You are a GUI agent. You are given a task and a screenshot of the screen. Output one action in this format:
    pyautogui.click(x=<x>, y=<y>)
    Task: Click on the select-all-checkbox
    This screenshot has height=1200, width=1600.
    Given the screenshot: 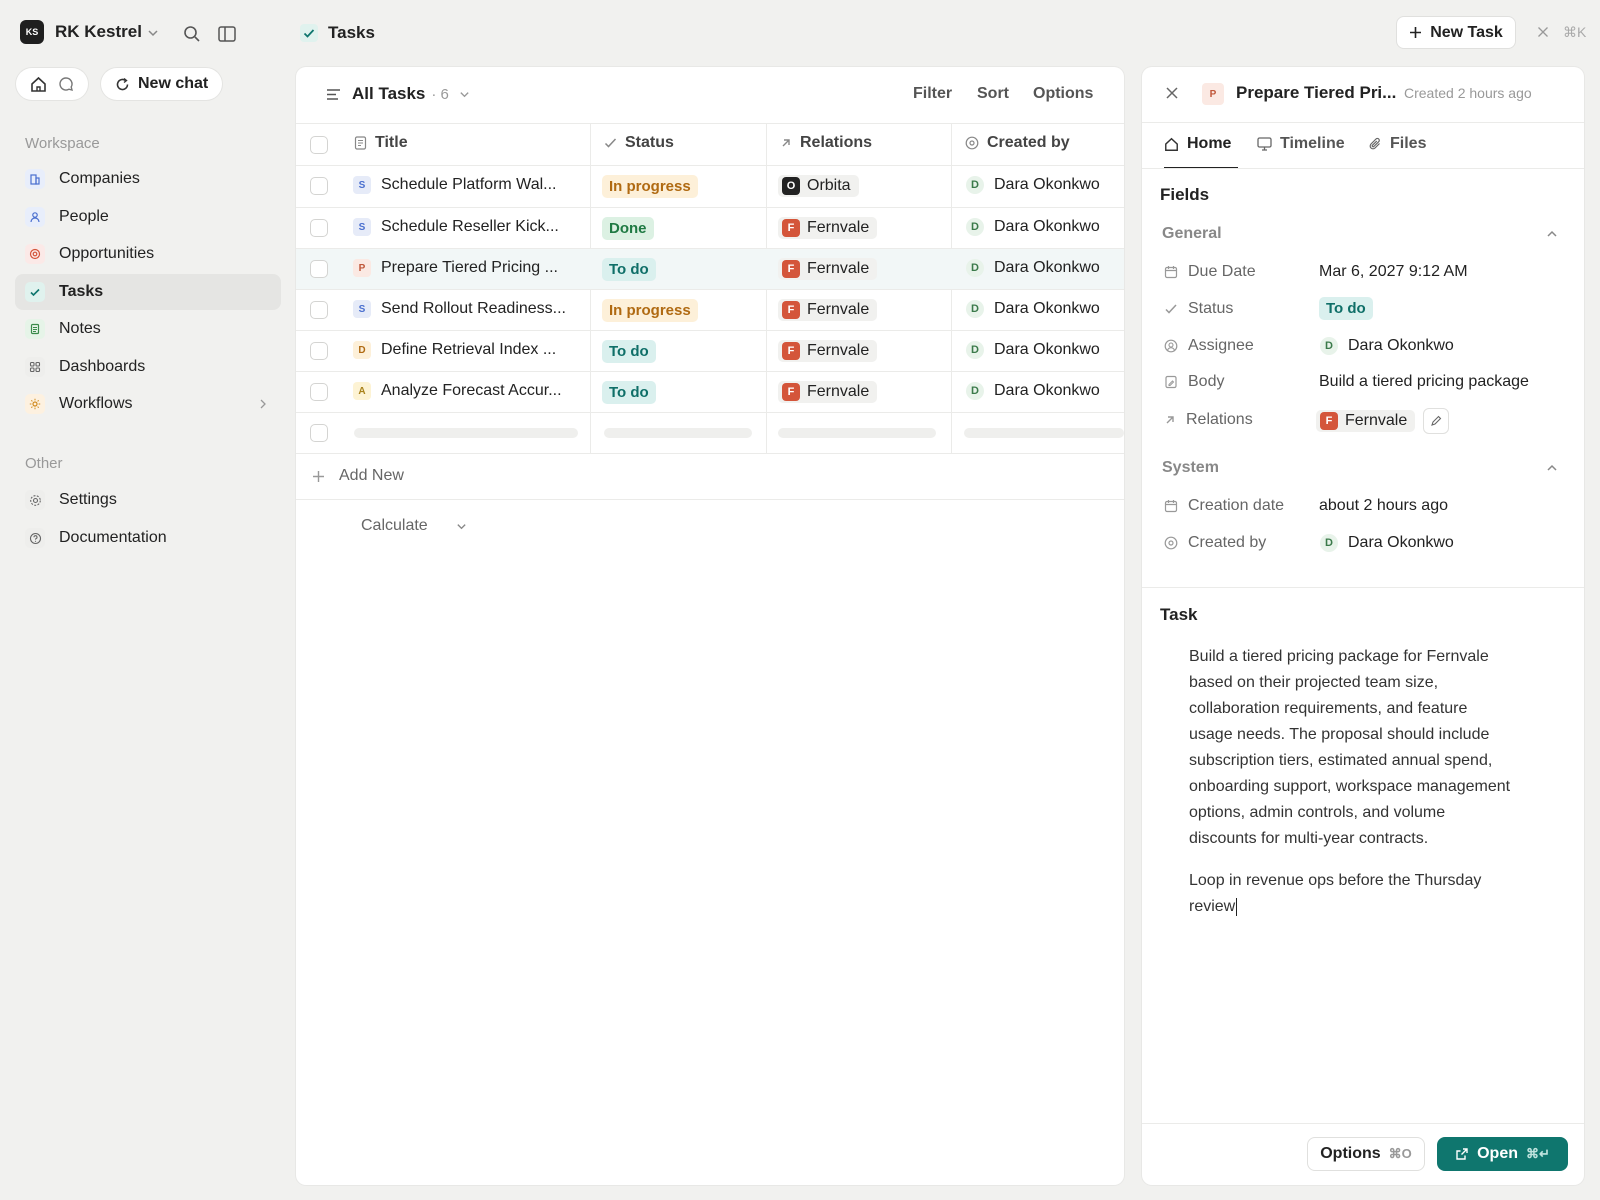 What is the action you would take?
    pyautogui.click(x=319, y=145)
    